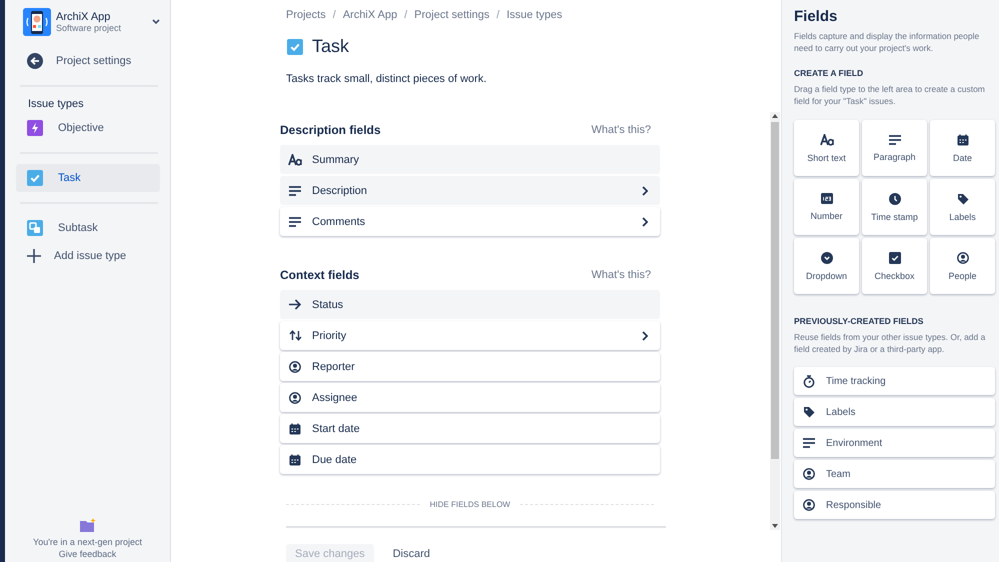  What do you see at coordinates (56, 104) in the screenshot?
I see `section-title: Issue types` at bounding box center [56, 104].